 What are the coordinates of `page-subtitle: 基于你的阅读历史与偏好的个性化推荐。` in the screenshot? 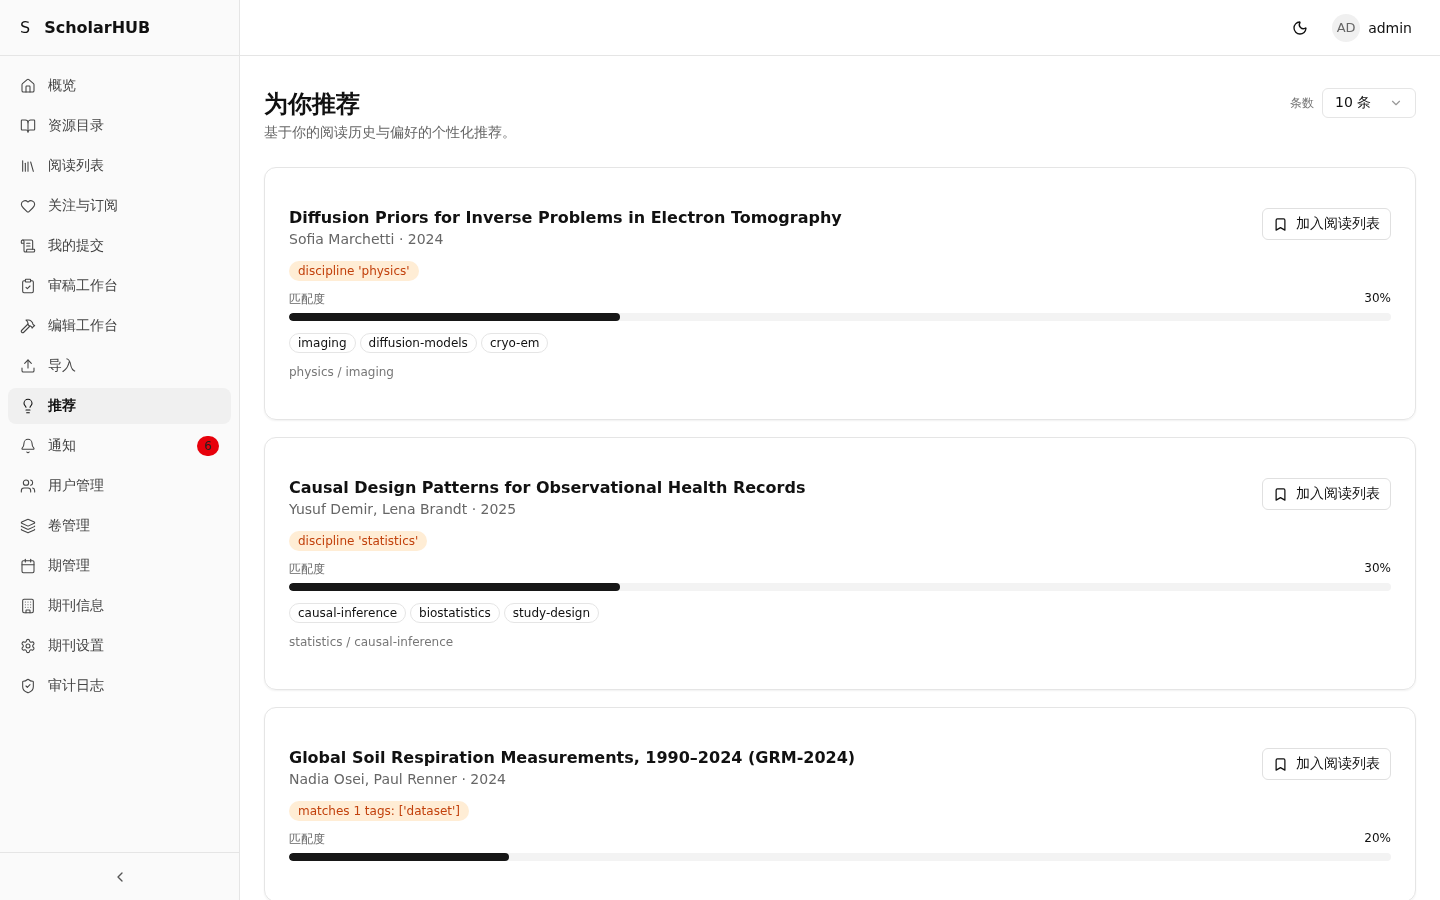 It's located at (390, 133).